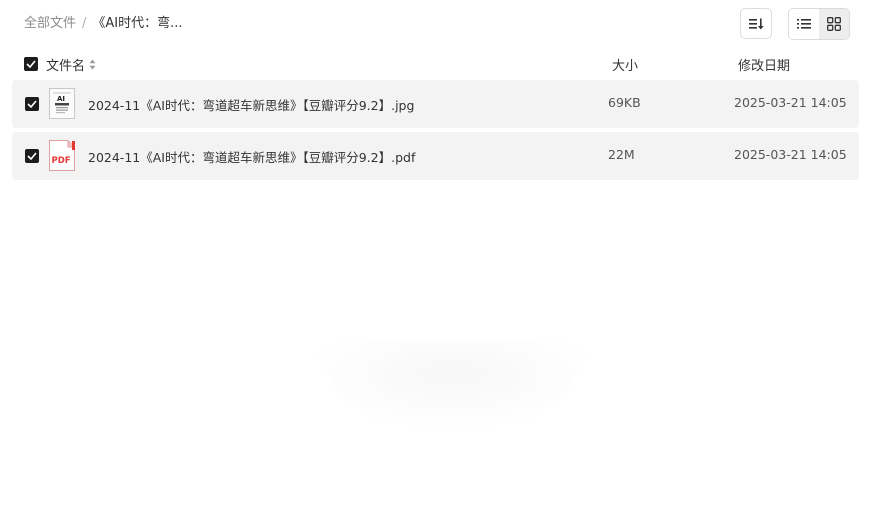  I want to click on list-view-icon, so click(804, 24).